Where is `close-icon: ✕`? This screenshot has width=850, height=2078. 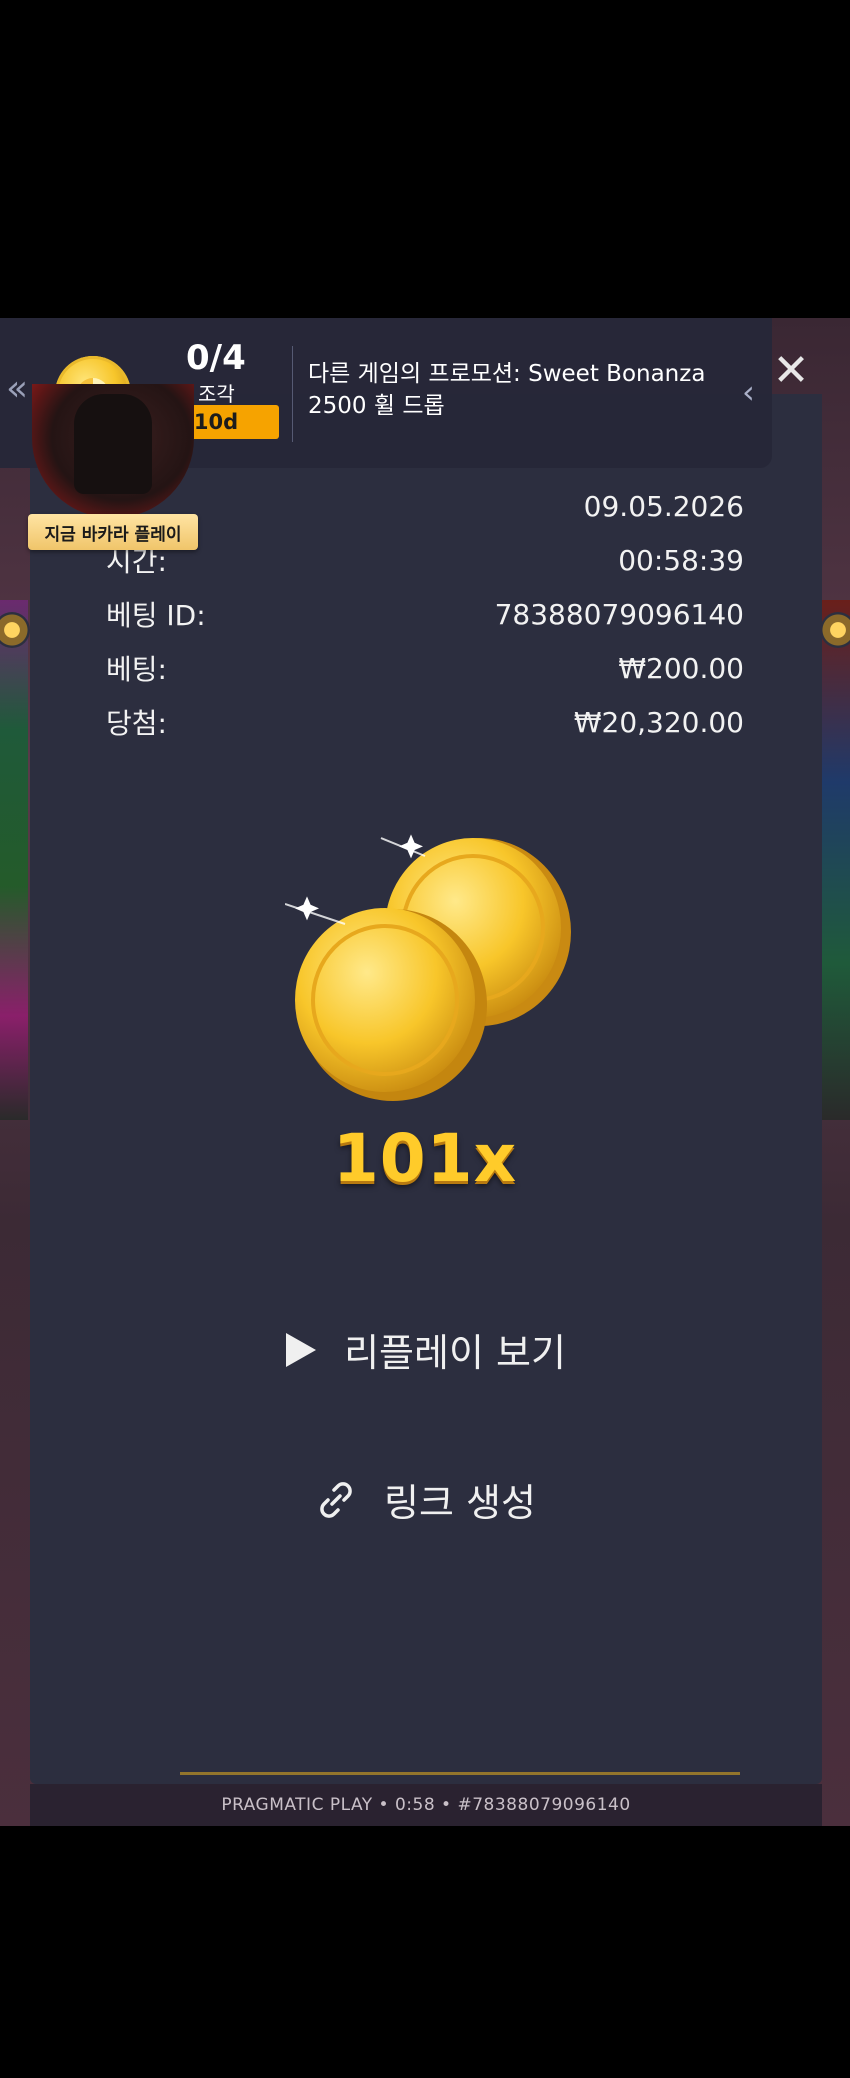
close-icon: ✕ is located at coordinates (791, 371).